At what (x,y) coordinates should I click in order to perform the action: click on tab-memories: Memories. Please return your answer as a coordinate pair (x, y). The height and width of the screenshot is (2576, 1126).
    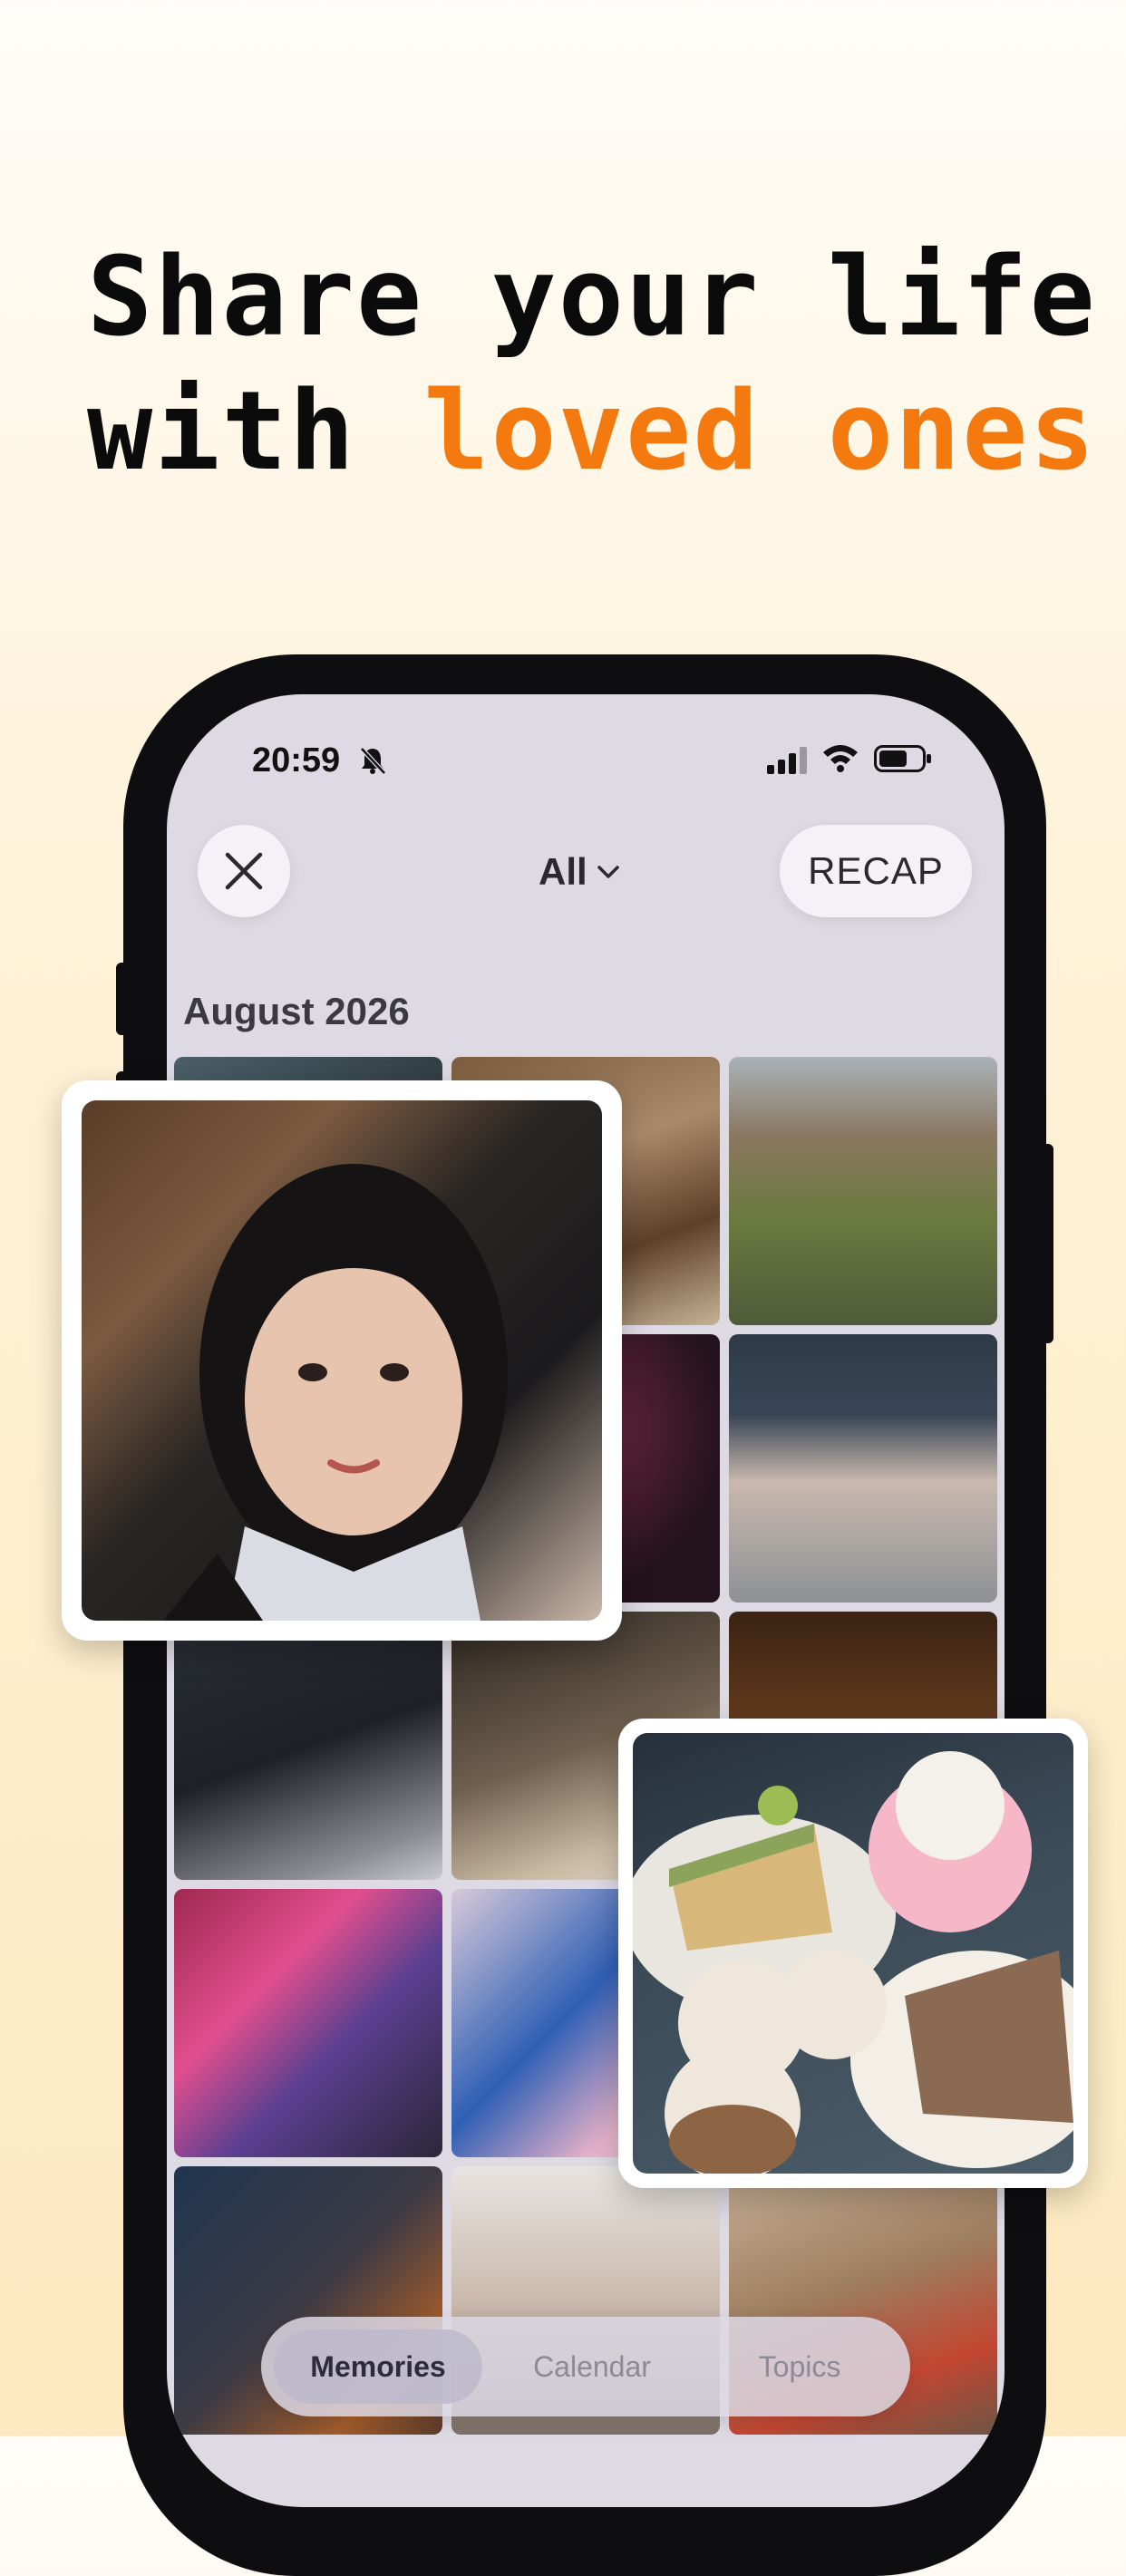
    Looking at the image, I should click on (378, 2366).